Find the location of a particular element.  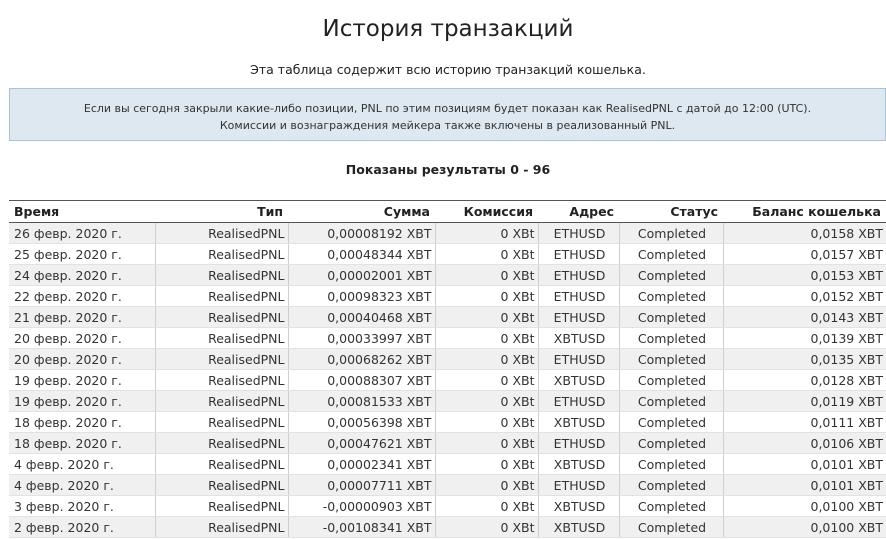

column-header-fee: Комиссия is located at coordinates (486, 211).